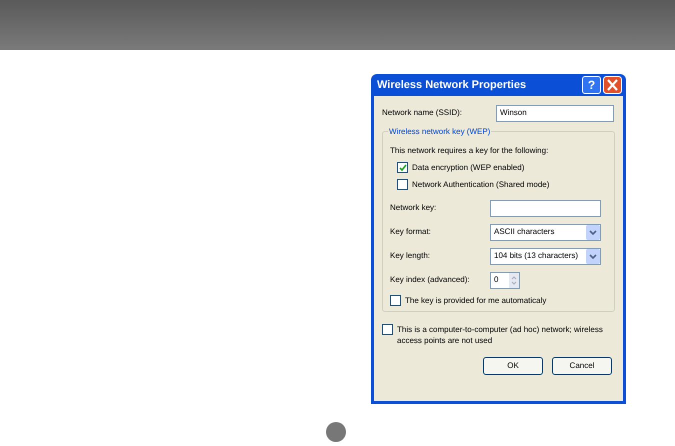 Image resolution: width=675 pixels, height=446 pixels. What do you see at coordinates (505, 280) in the screenshot?
I see `spin-field: 0` at bounding box center [505, 280].